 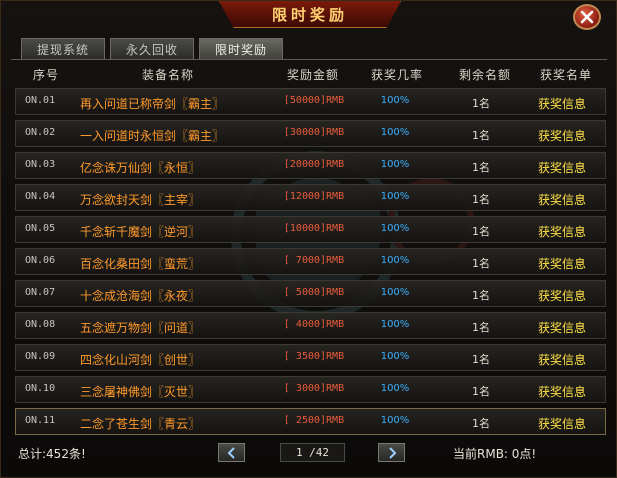 I want to click on item-name: 十念成沧海剑〖永夜〗, so click(x=140, y=296).